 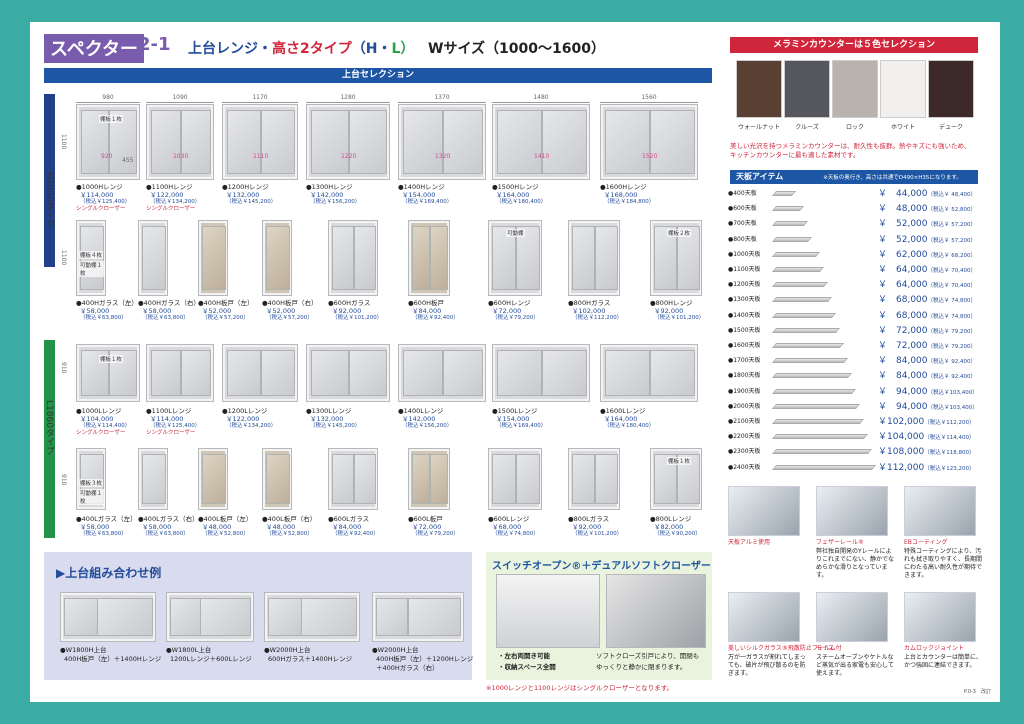 What do you see at coordinates (513, 419) in the screenshot?
I see `range-price: ￥154,000` at bounding box center [513, 419].